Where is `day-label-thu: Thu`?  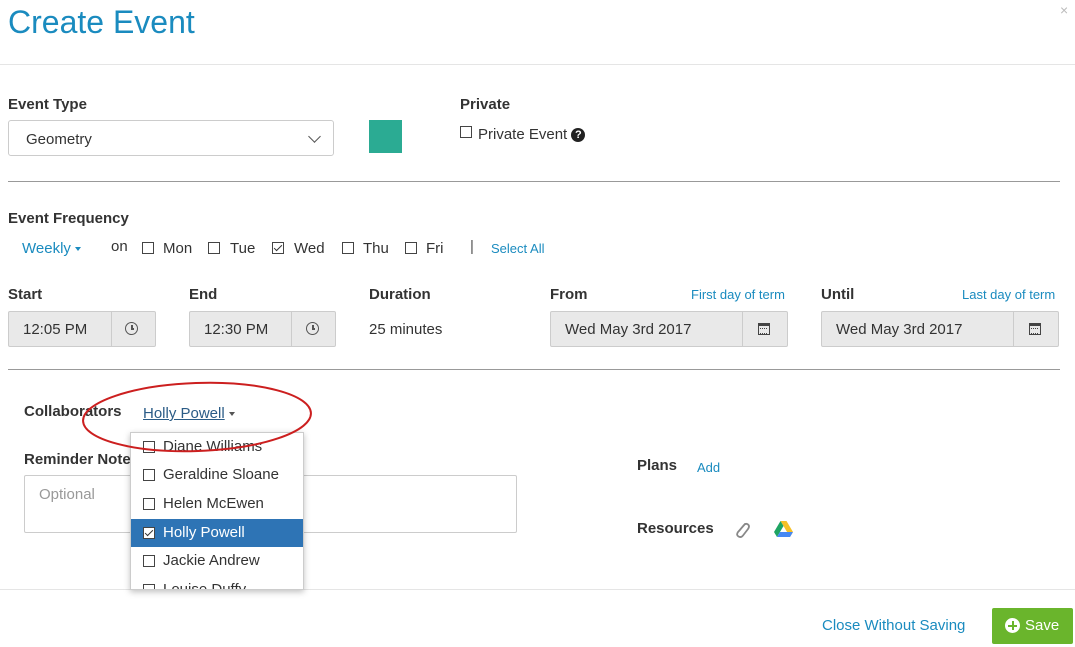 day-label-thu: Thu is located at coordinates (376, 248).